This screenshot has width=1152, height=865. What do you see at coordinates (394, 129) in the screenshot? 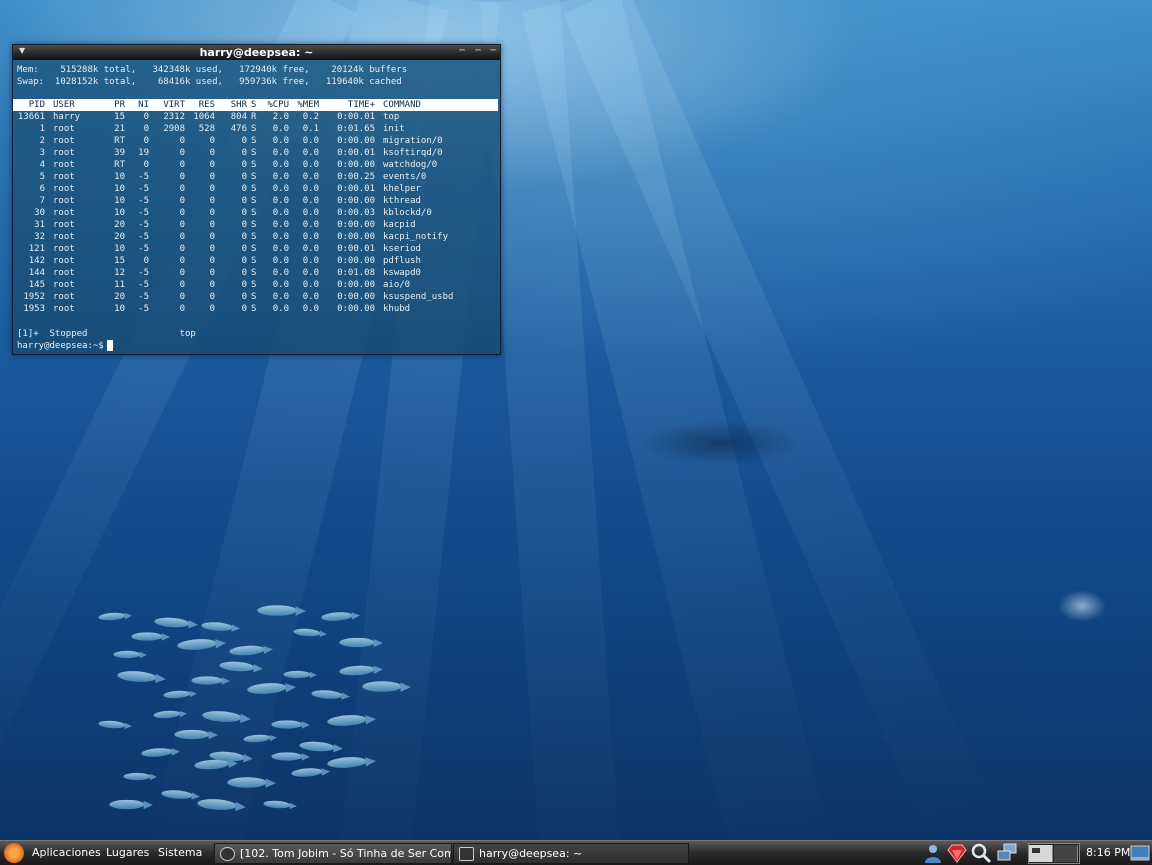
I see `col-command: init` at bounding box center [394, 129].